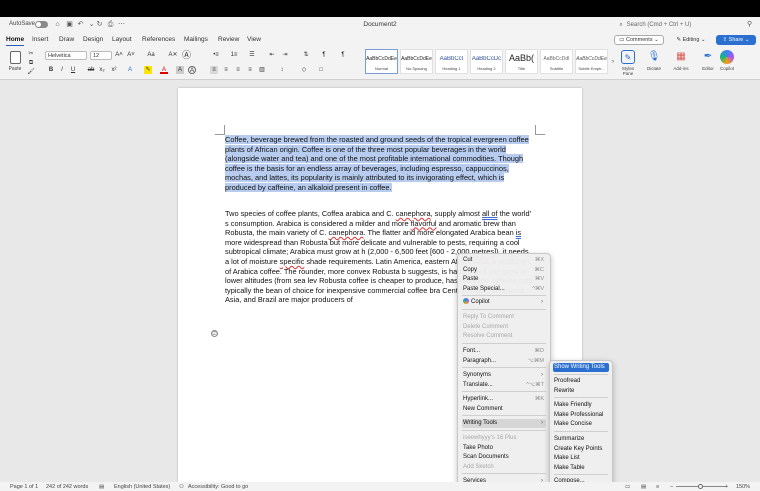 The image size is (760, 491). What do you see at coordinates (62, 70) in the screenshot?
I see `italic-button: I` at bounding box center [62, 70].